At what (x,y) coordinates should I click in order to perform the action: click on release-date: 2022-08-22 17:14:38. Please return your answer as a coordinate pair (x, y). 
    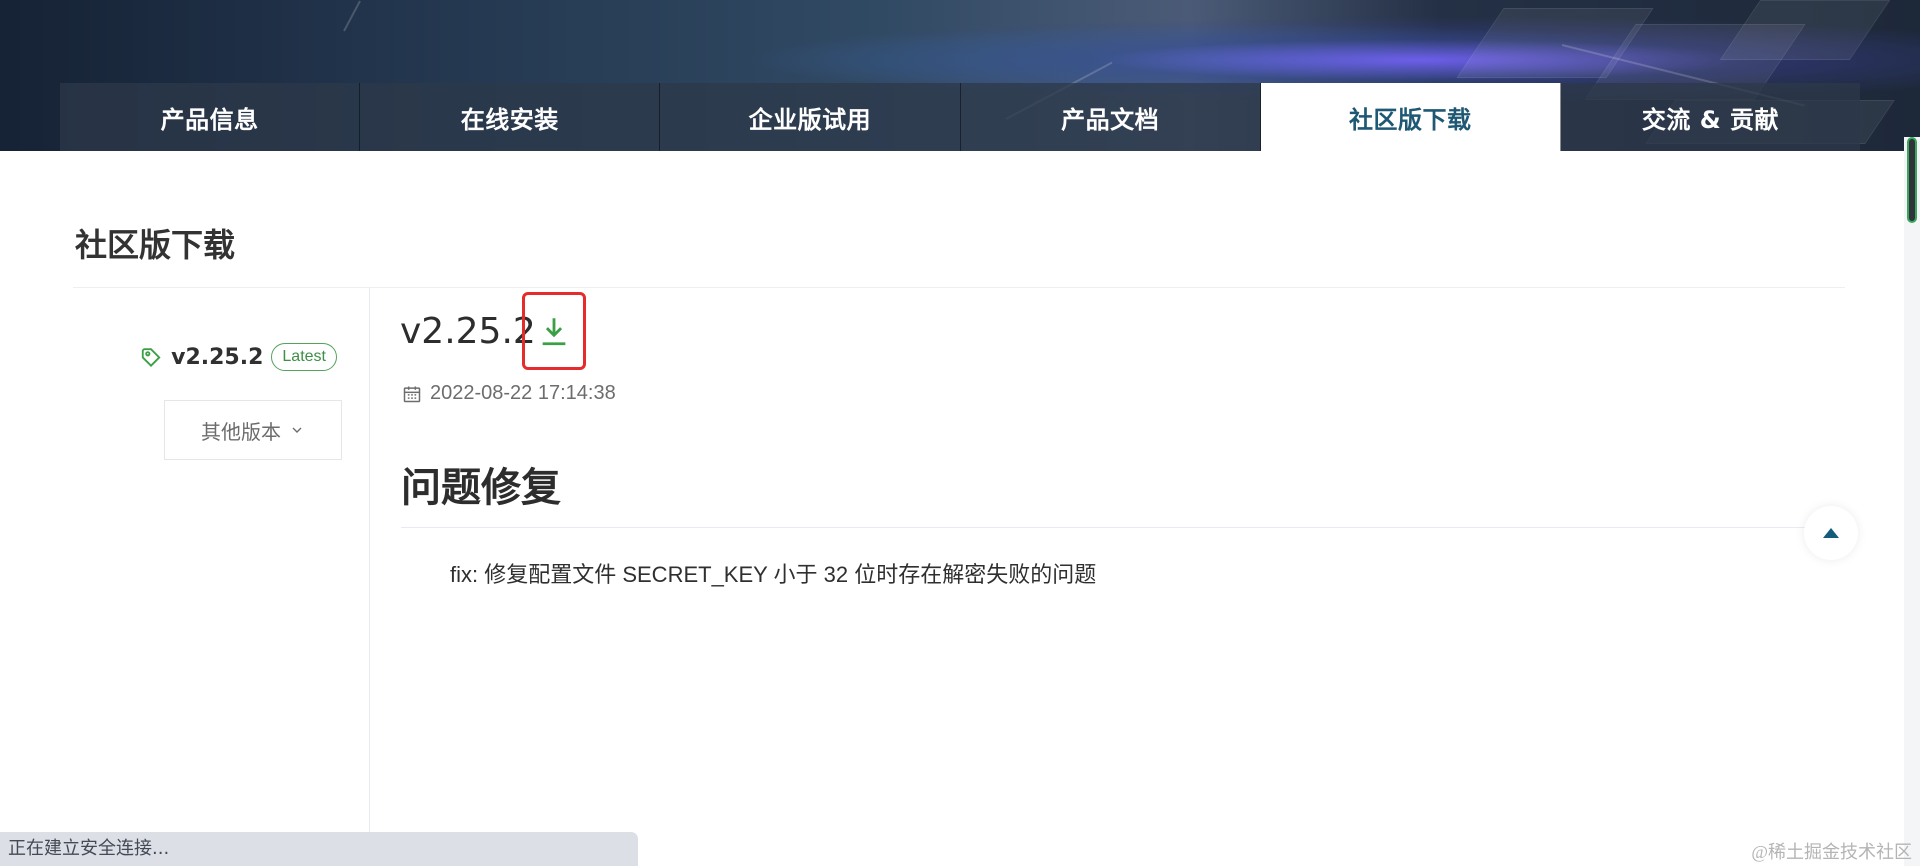
    Looking at the image, I should click on (509, 393).